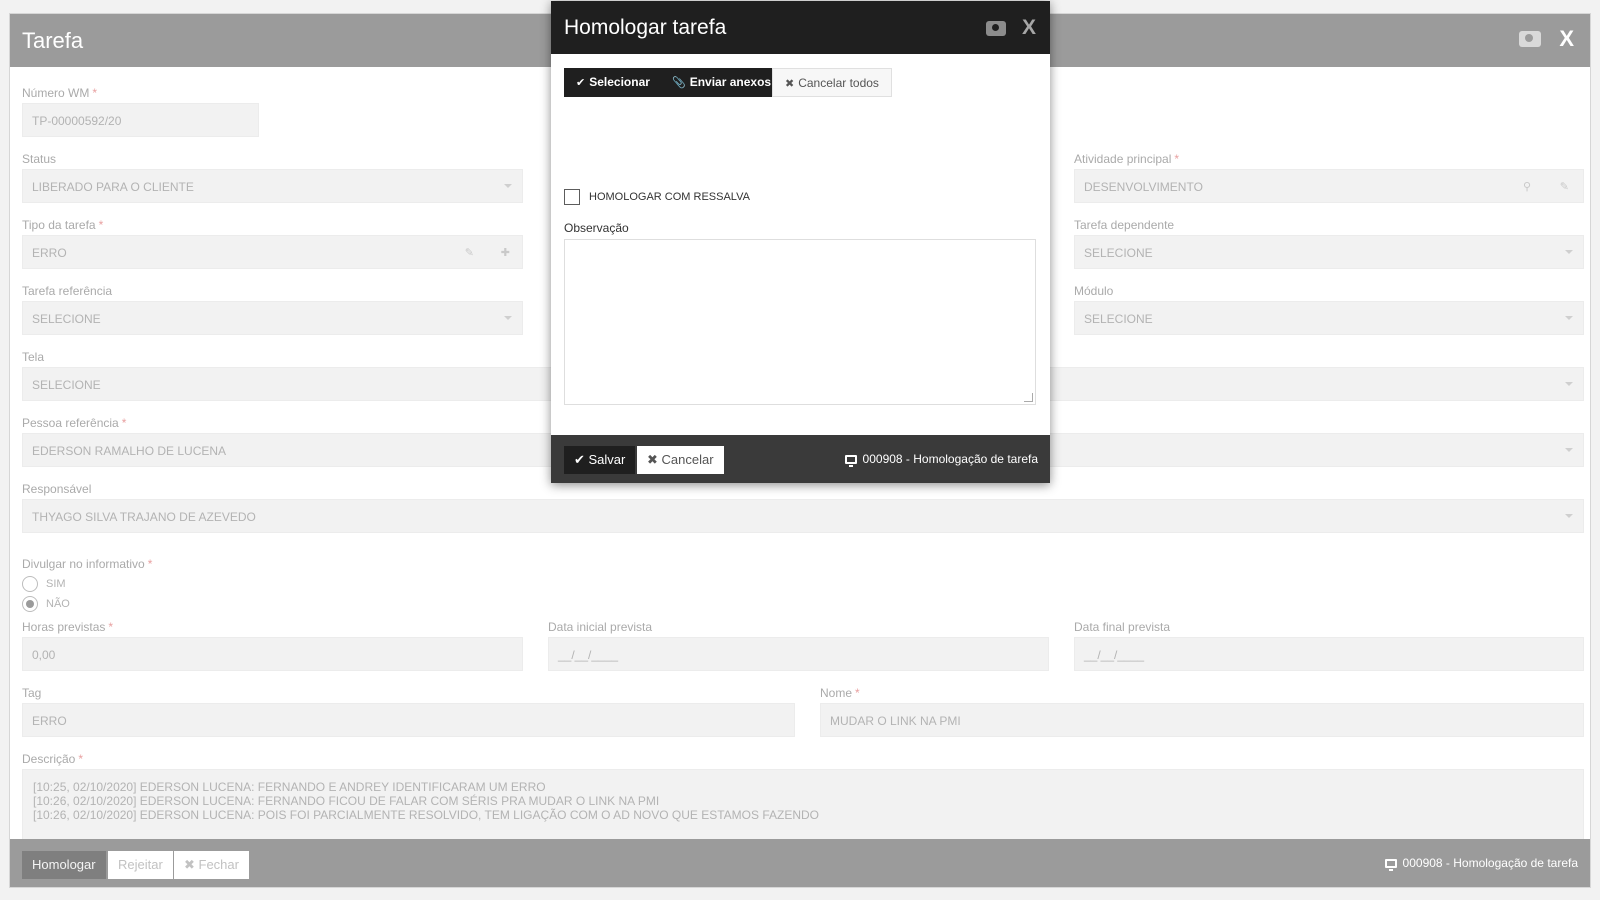 The height and width of the screenshot is (900, 1600). What do you see at coordinates (669, 197) in the screenshot?
I see `homologar-ressalva-label: HOMOLOGAR COM RESSALVA` at bounding box center [669, 197].